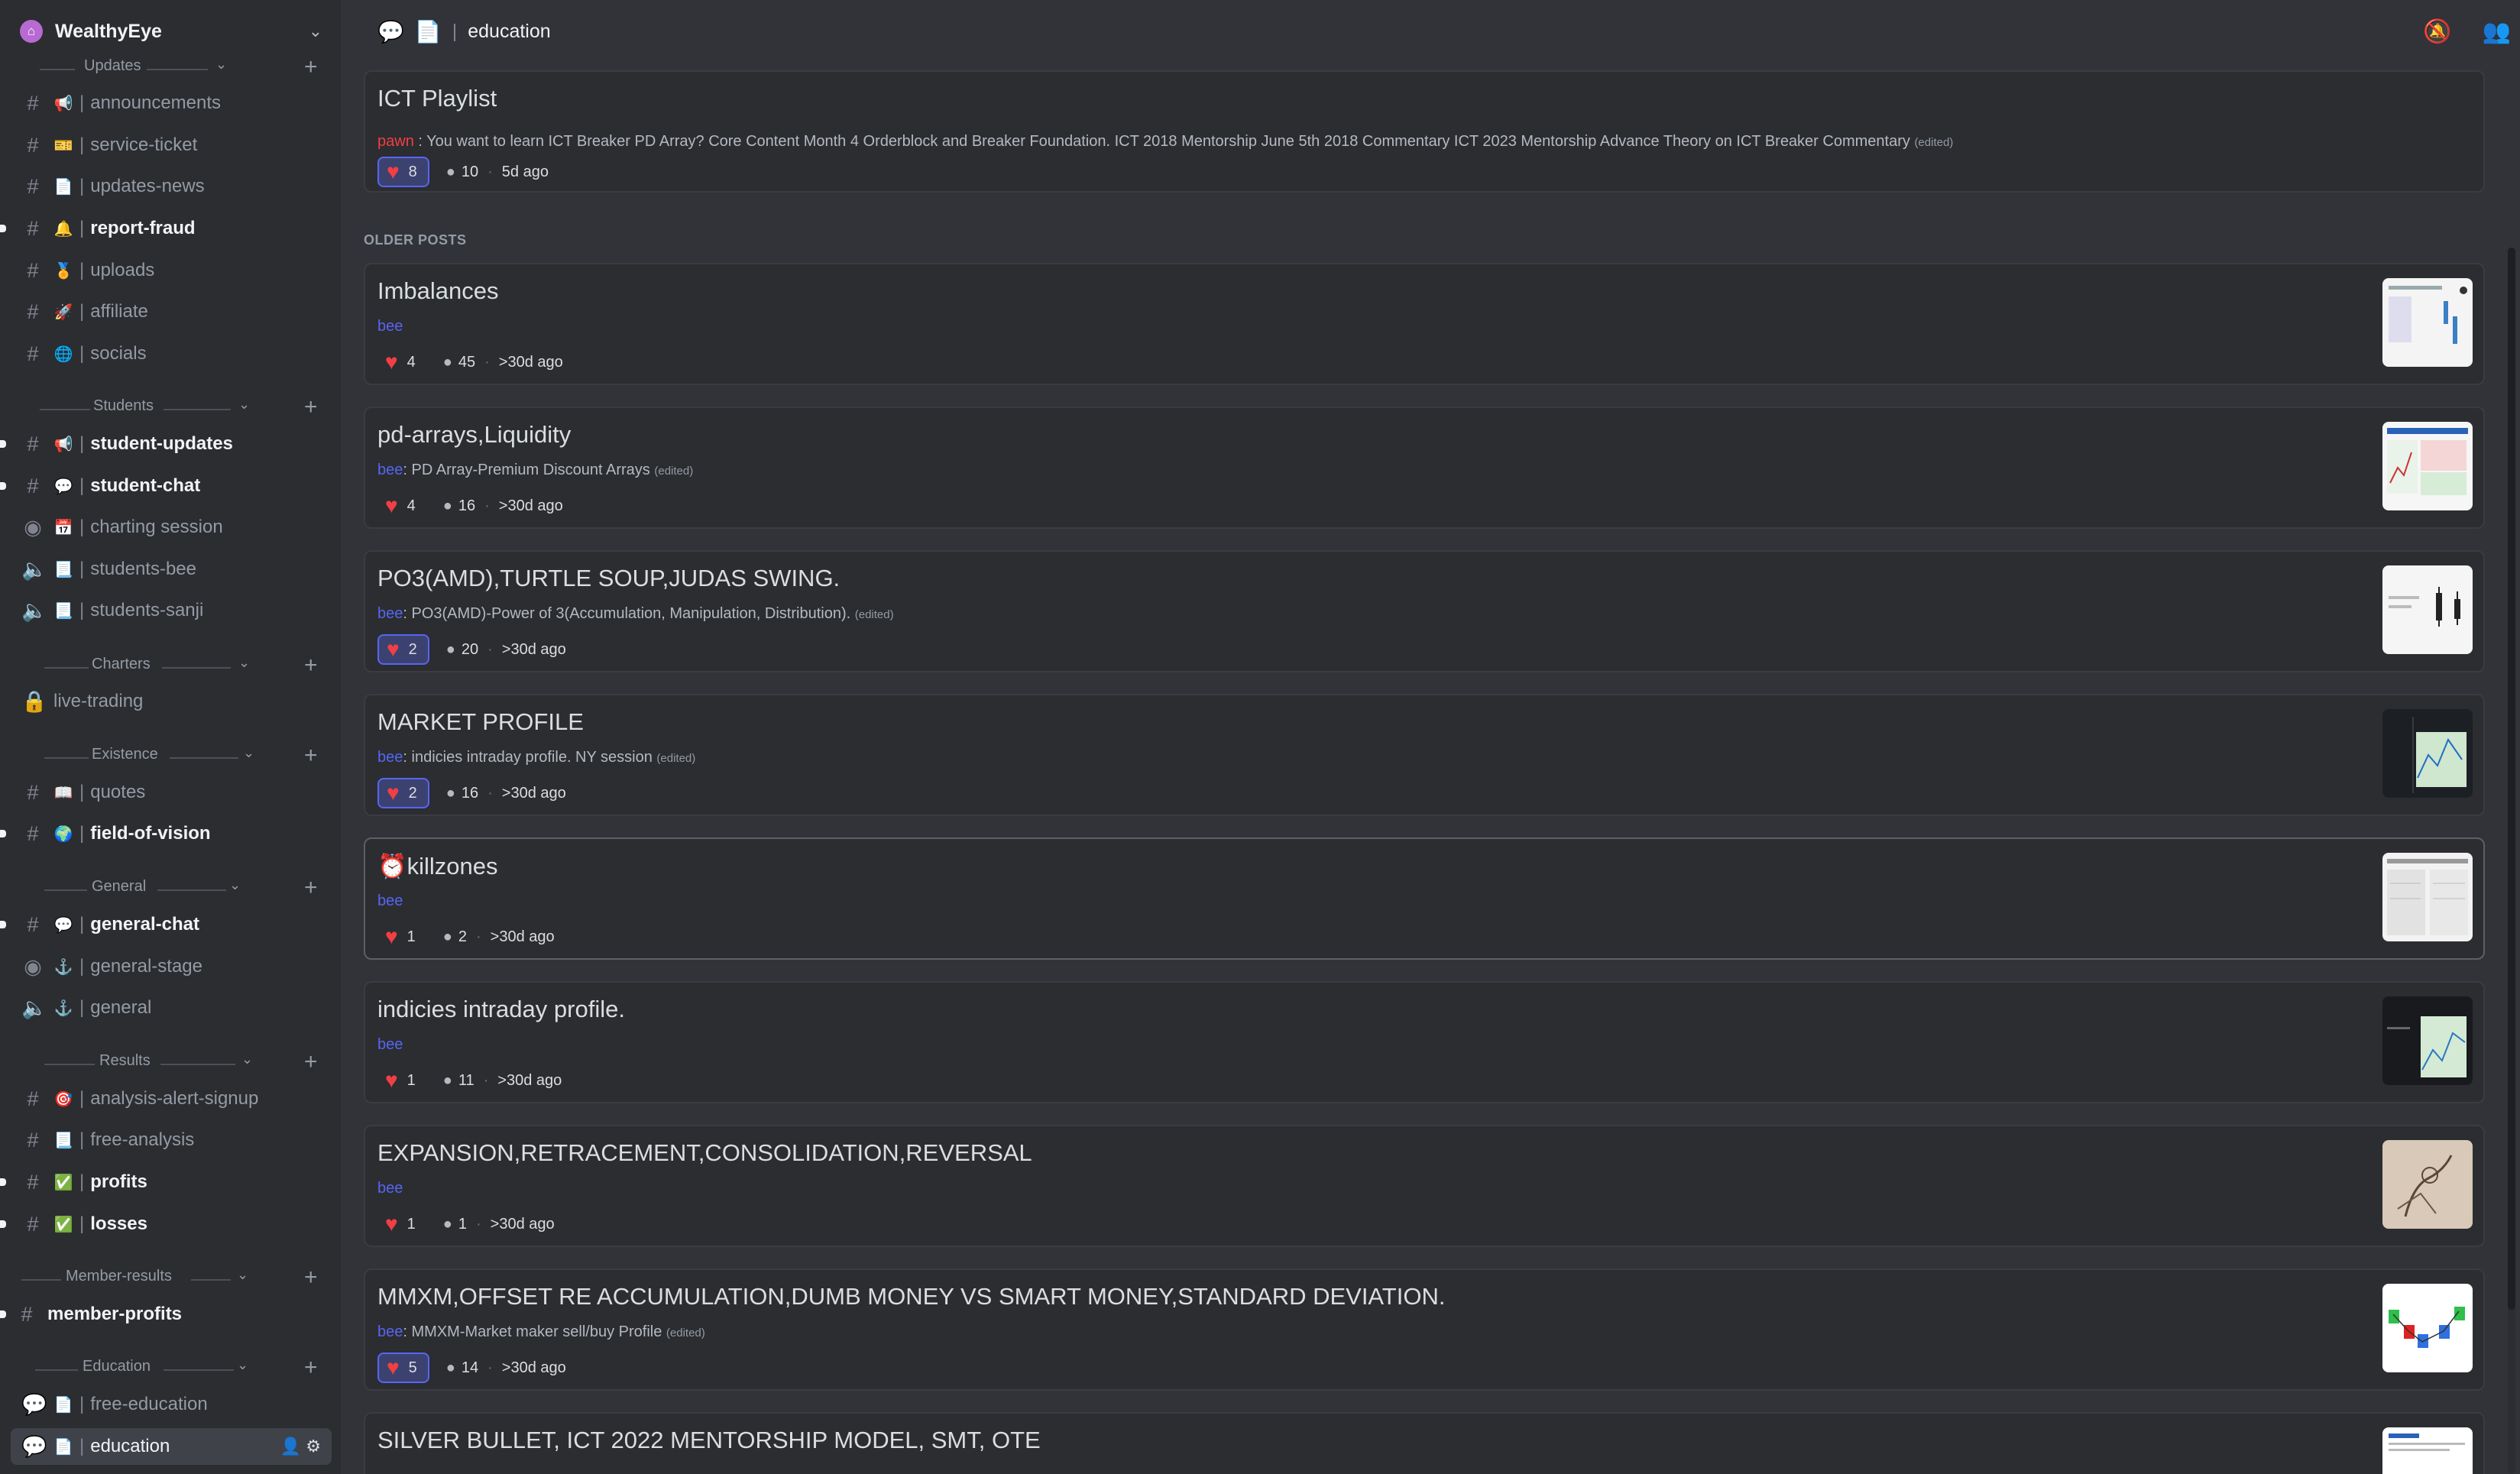  I want to click on channel-students-sanji: 🔈 📃 | students-sanji, so click(171, 610).